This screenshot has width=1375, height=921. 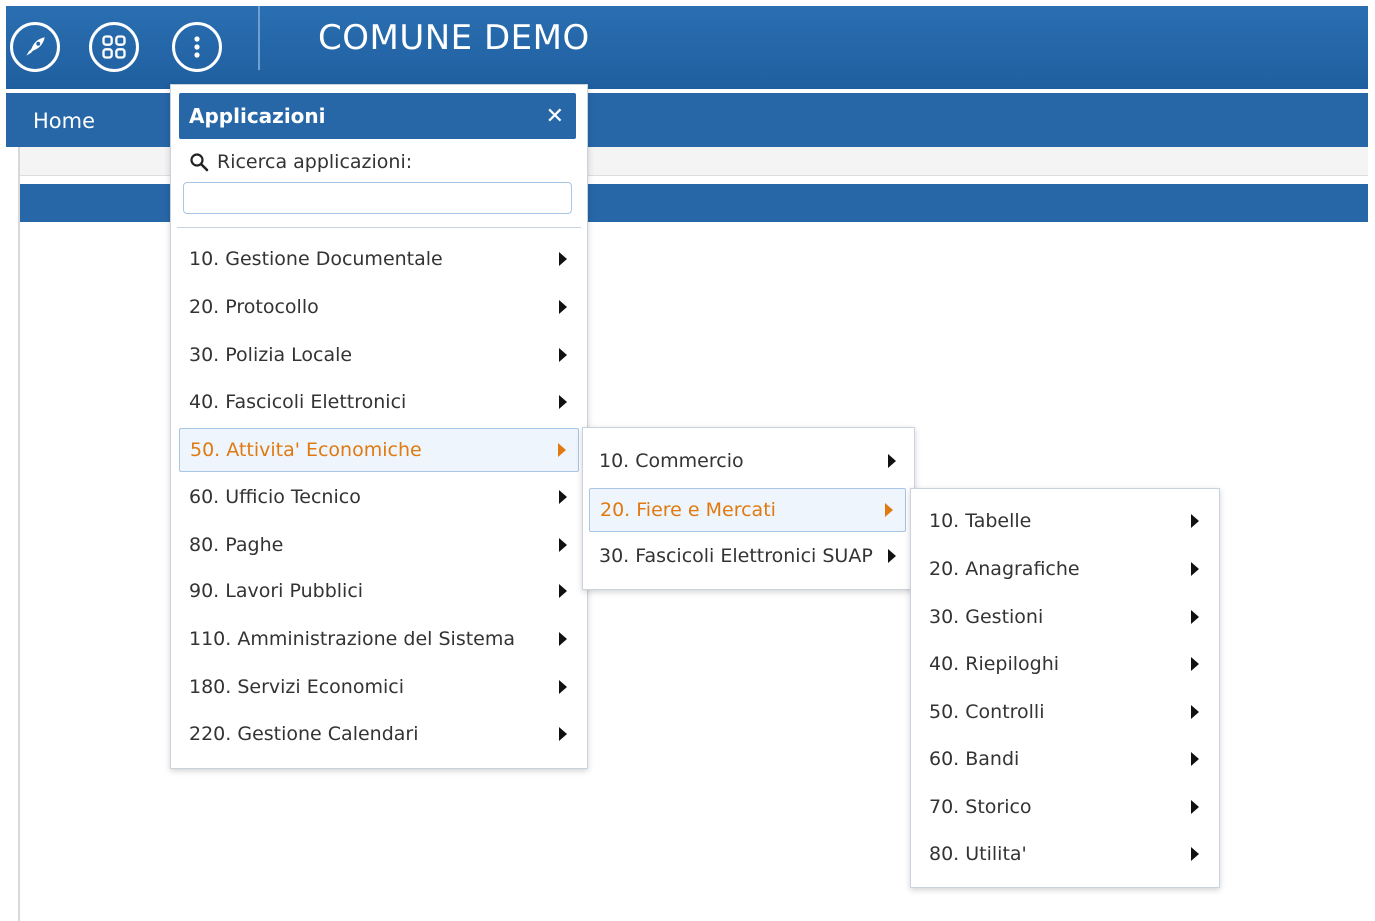 What do you see at coordinates (1065, 521) in the screenshot?
I see `submenu2-item-tabelle: 10. Tabelle` at bounding box center [1065, 521].